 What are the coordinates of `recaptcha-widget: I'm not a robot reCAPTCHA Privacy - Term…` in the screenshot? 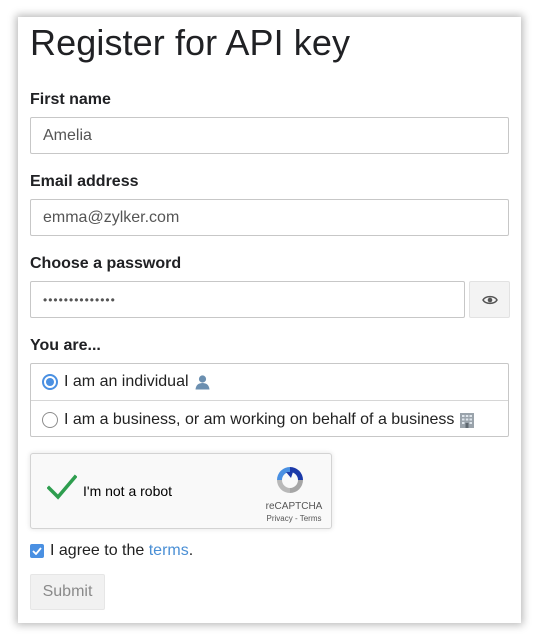 It's located at (181, 491).